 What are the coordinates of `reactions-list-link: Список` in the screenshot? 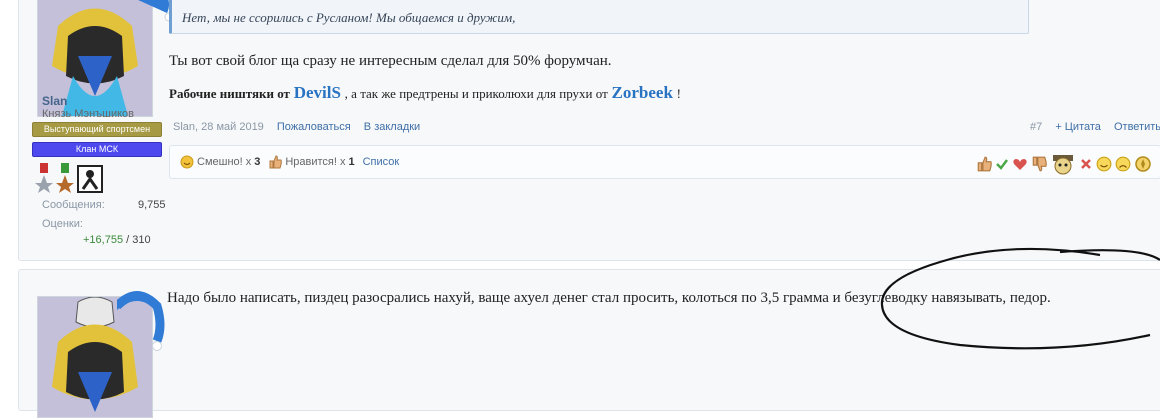 It's located at (381, 162).